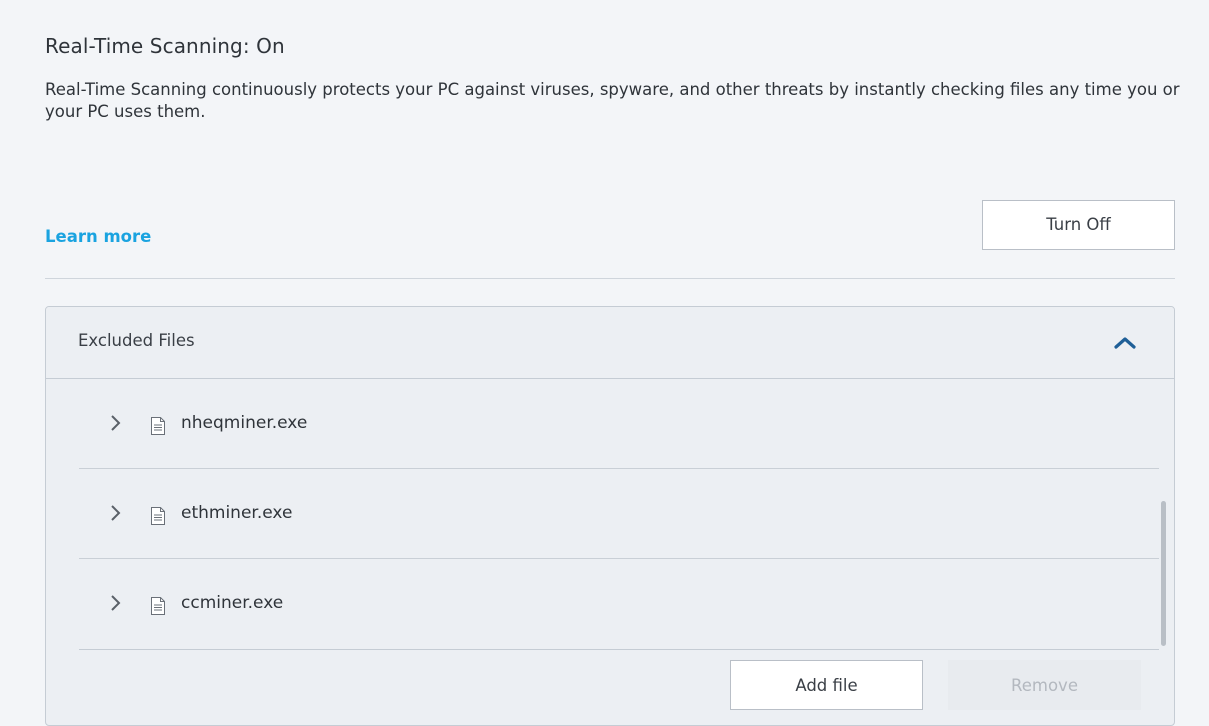 This screenshot has height=726, width=1209. What do you see at coordinates (244, 423) in the screenshot?
I see `file-name: nheqminer.exe` at bounding box center [244, 423].